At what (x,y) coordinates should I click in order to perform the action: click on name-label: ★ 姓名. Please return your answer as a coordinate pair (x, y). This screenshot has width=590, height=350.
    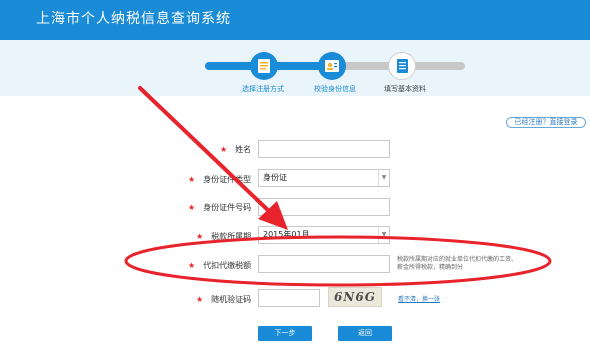
    Looking at the image, I should click on (236, 149).